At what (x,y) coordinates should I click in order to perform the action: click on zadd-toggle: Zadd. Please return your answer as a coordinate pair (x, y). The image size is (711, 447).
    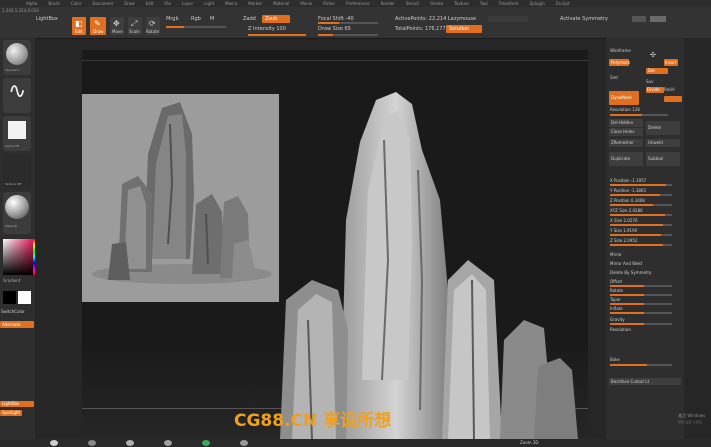
    Looking at the image, I should click on (249, 19).